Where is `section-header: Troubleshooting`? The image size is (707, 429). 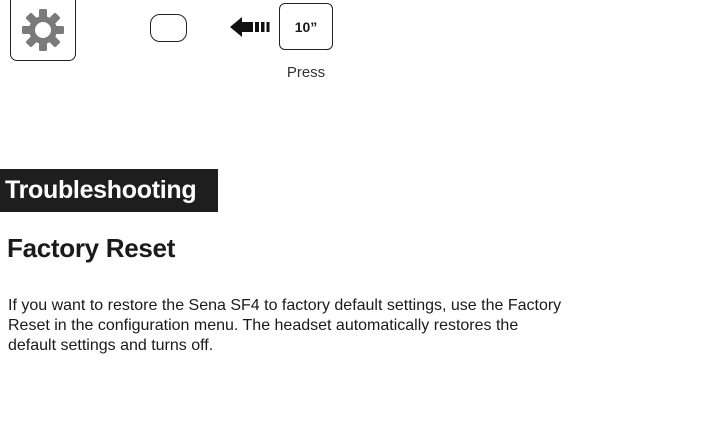 section-header: Troubleshooting is located at coordinates (109, 190).